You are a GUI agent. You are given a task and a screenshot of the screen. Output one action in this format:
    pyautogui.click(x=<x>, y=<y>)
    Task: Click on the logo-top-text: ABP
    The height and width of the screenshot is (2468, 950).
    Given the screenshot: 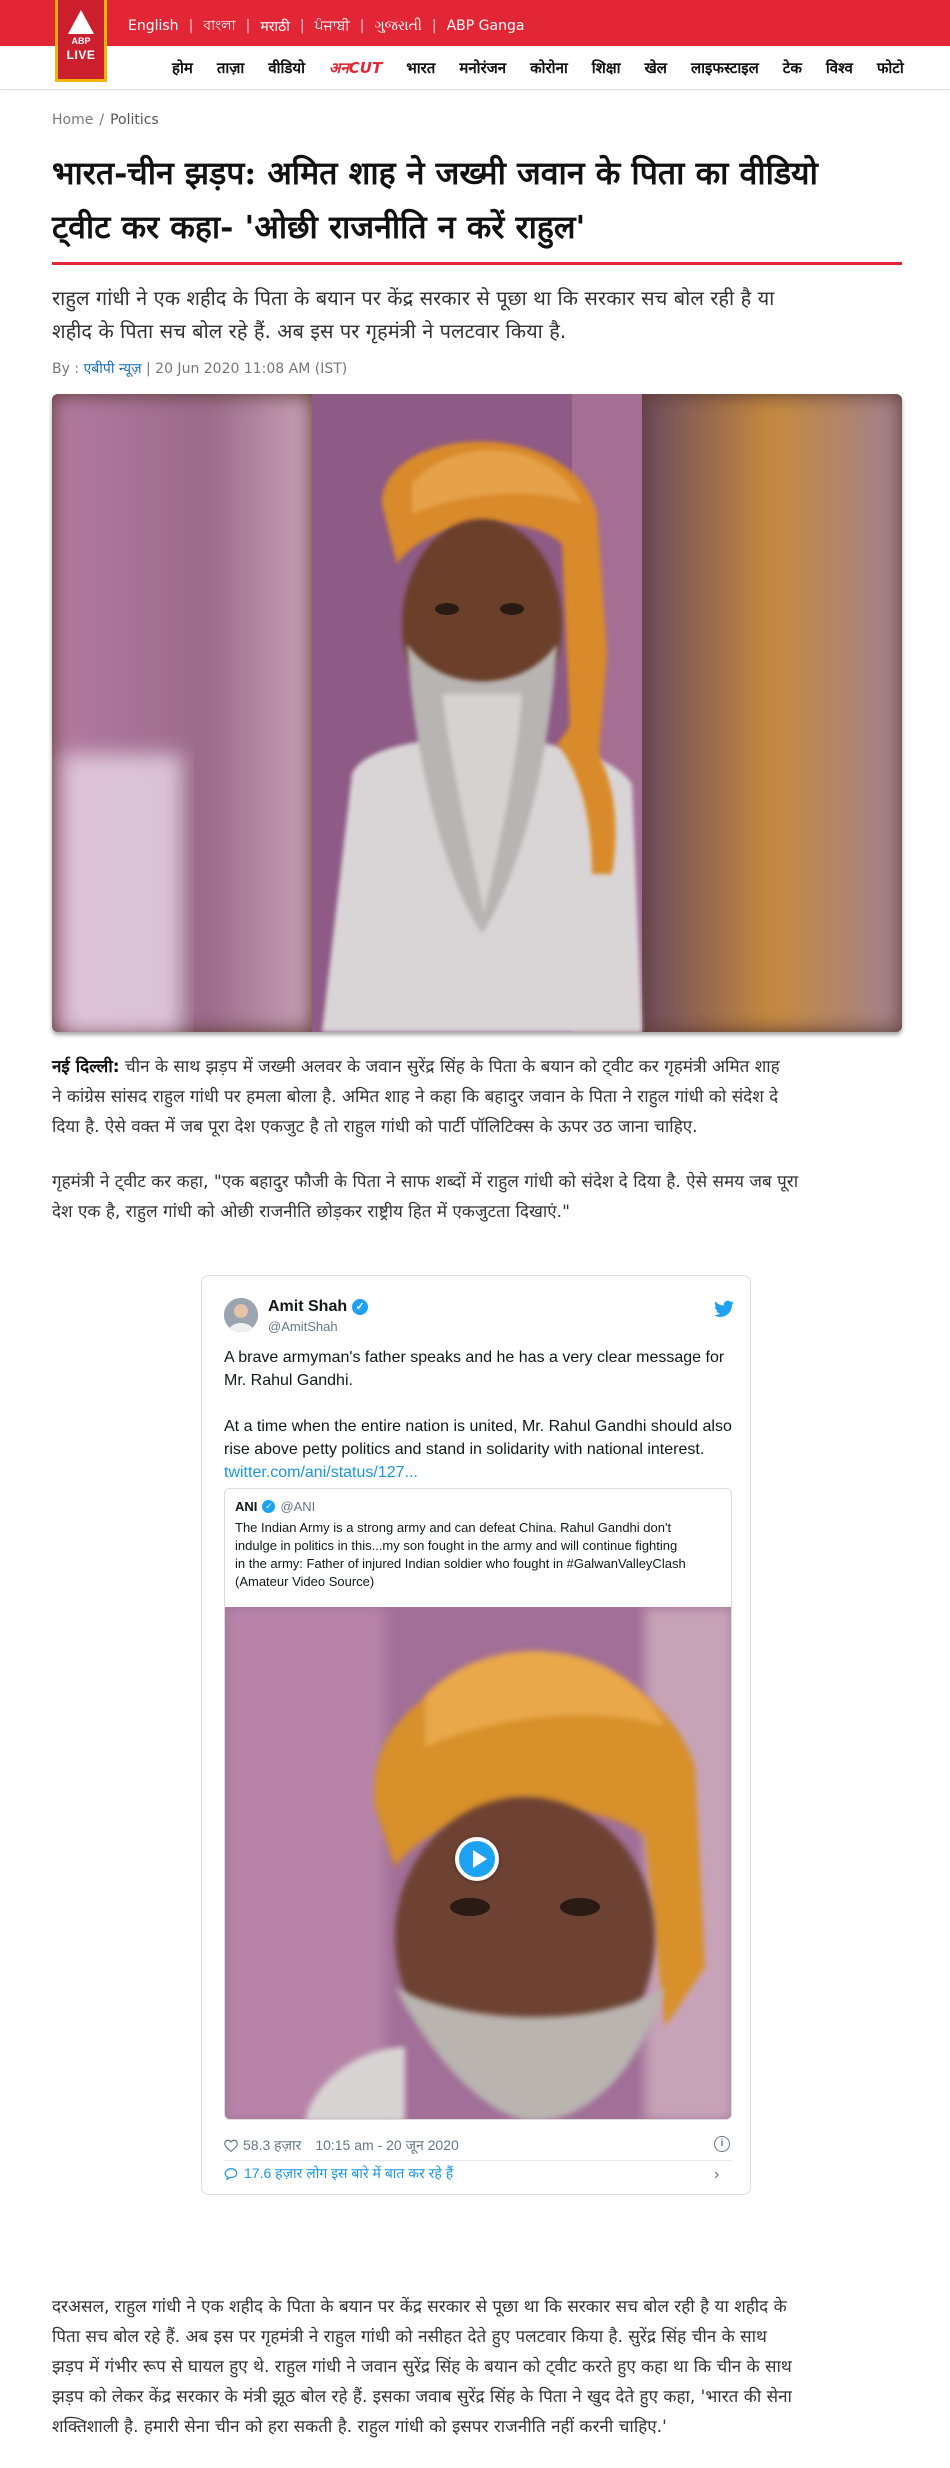 What is the action you would take?
    pyautogui.click(x=81, y=41)
    